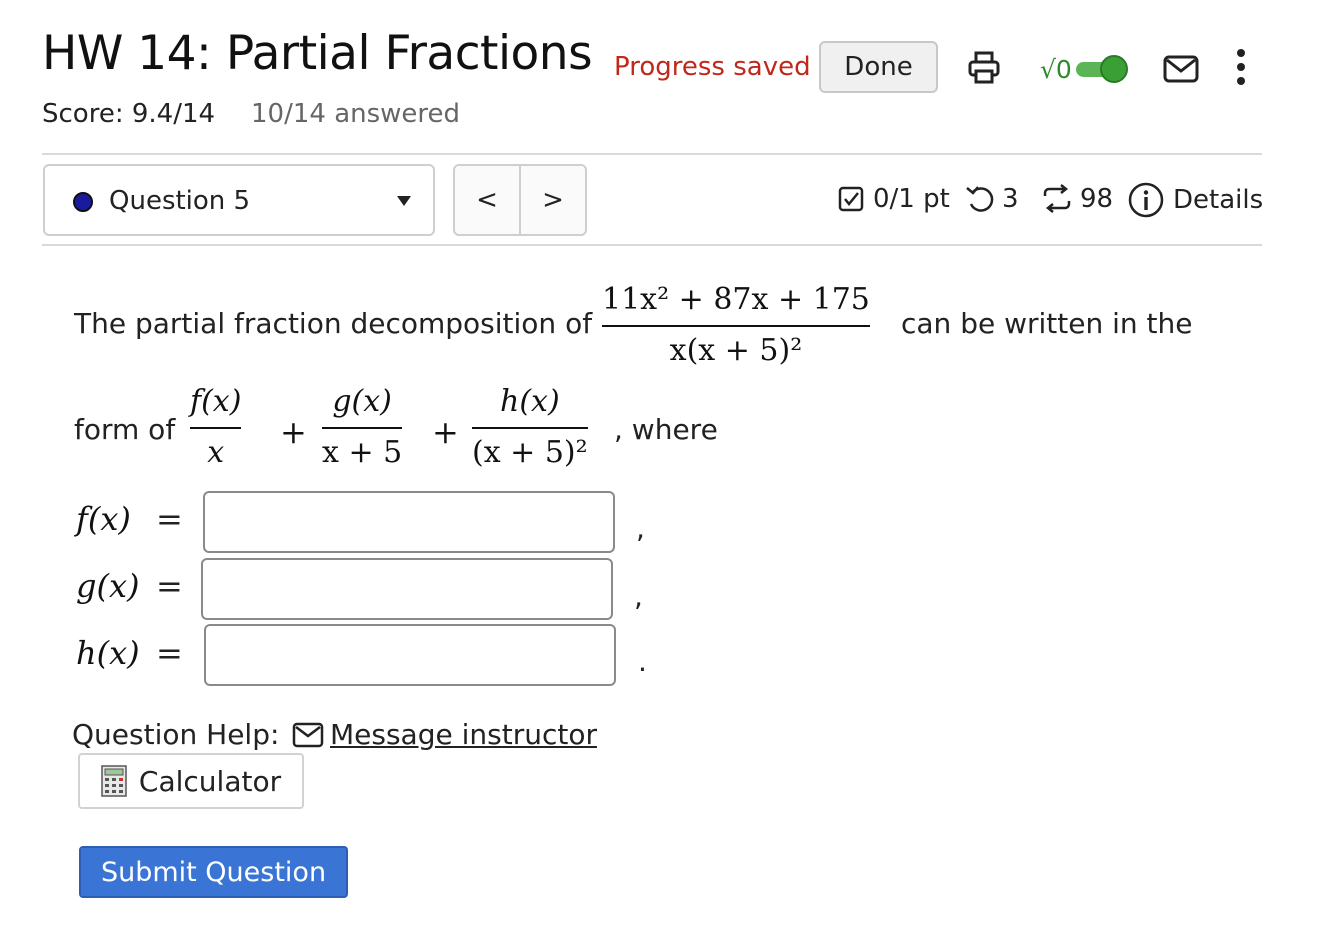  What do you see at coordinates (530, 401) in the screenshot?
I see `term3-numerator: h(x)` at bounding box center [530, 401].